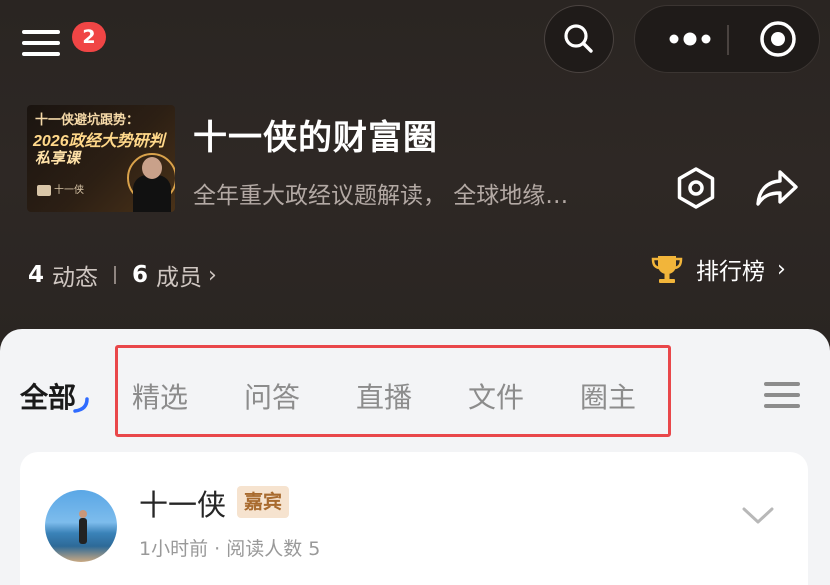 The height and width of the screenshot is (585, 830). Describe the element at coordinates (41, 32) in the screenshot. I see `menu-icon` at that location.